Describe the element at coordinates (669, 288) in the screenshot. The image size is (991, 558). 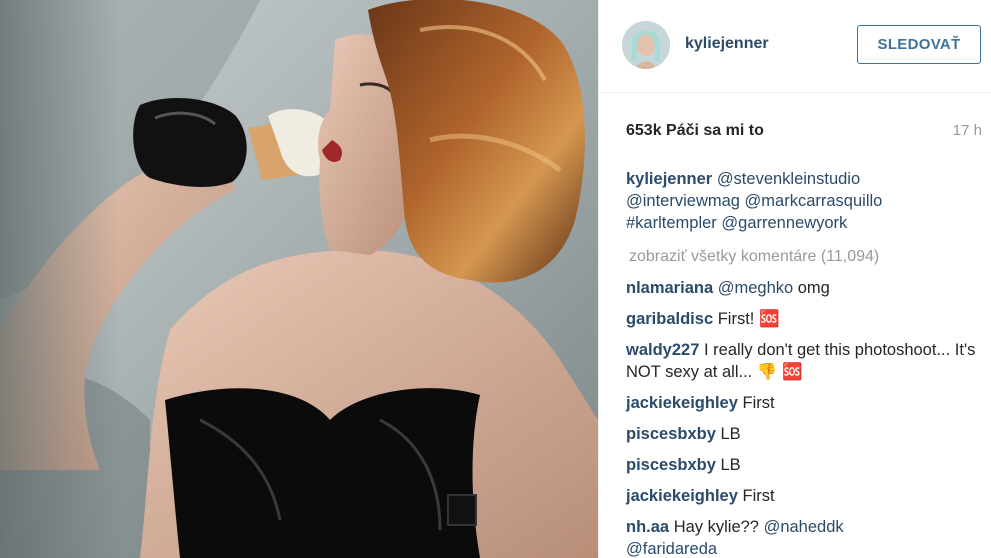
I see `comment-username: nlamariana` at that location.